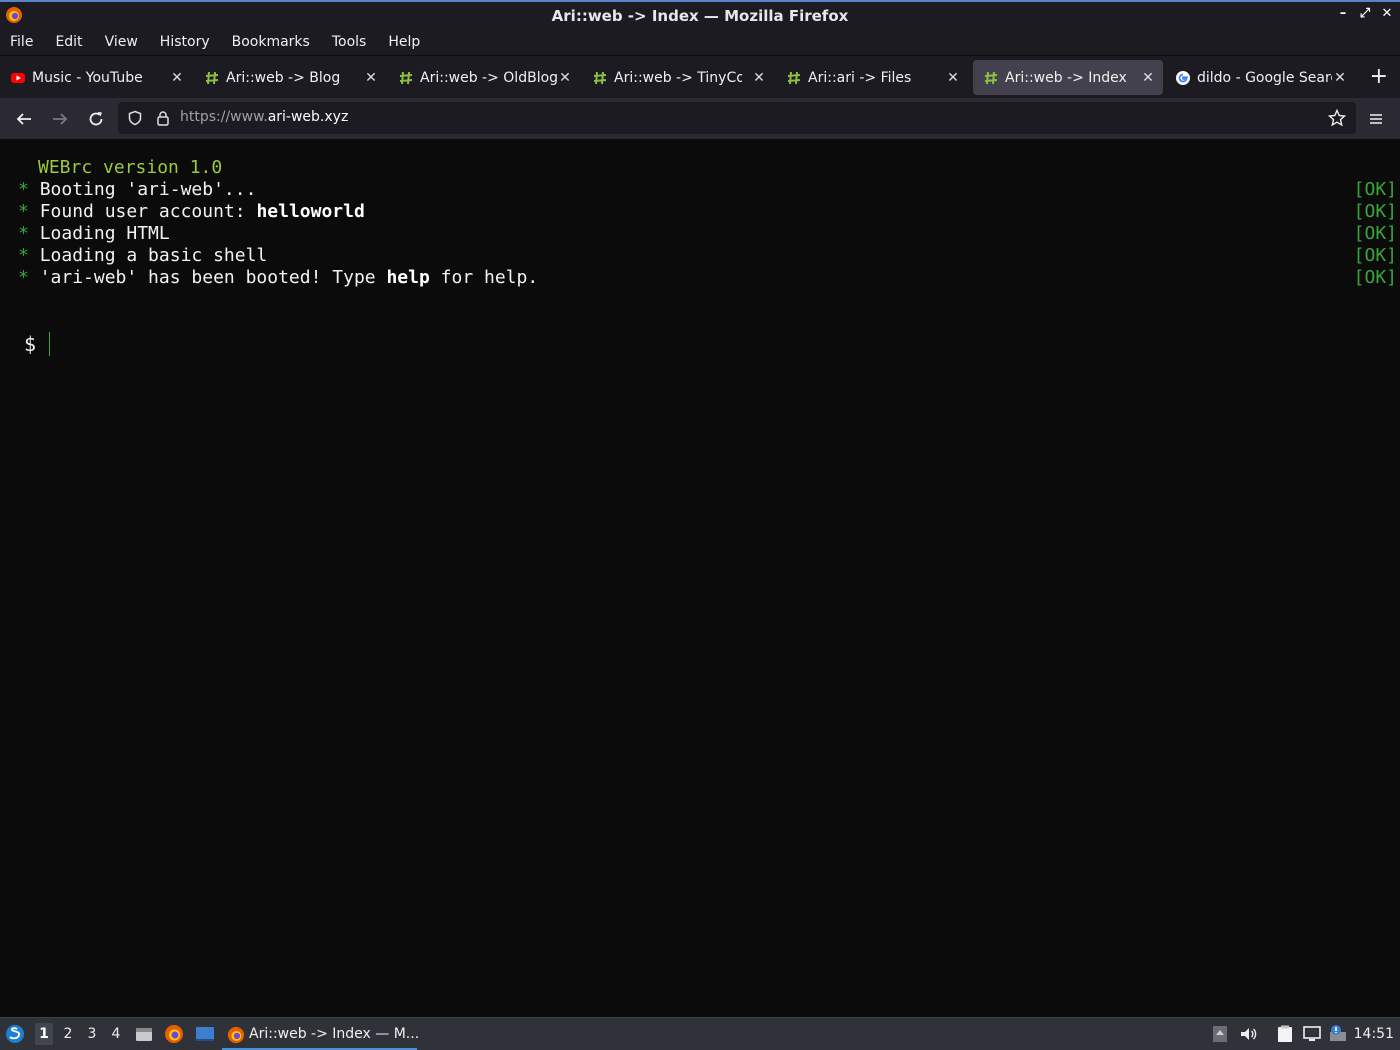 The height and width of the screenshot is (1050, 1400). I want to click on navigation-toolbar: https://www.ari-web.xyz, so click(700, 119).